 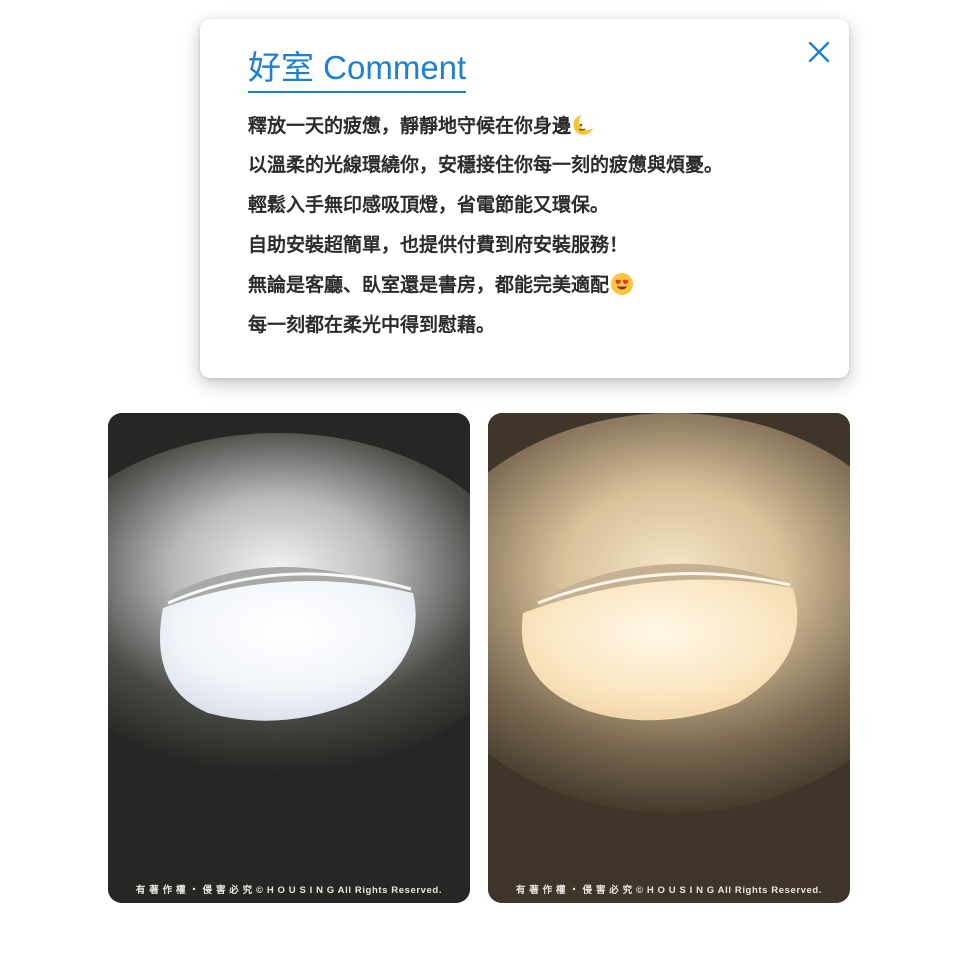 What do you see at coordinates (429, 285) in the screenshot?
I see `comment-line-5-text: 無論是客廳、臥室還是書房，都能完美適配` at bounding box center [429, 285].